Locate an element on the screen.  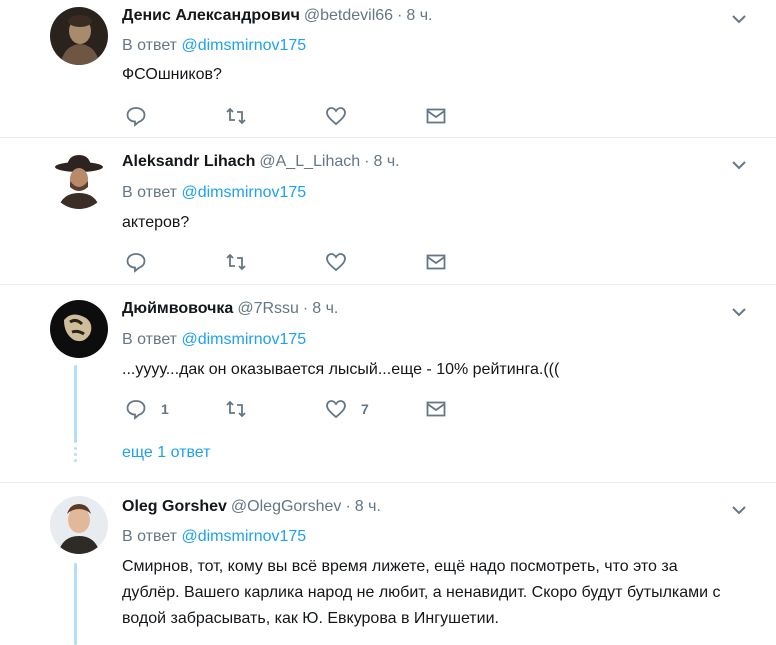
author-handle: @A_L_Lihach is located at coordinates (309, 161).